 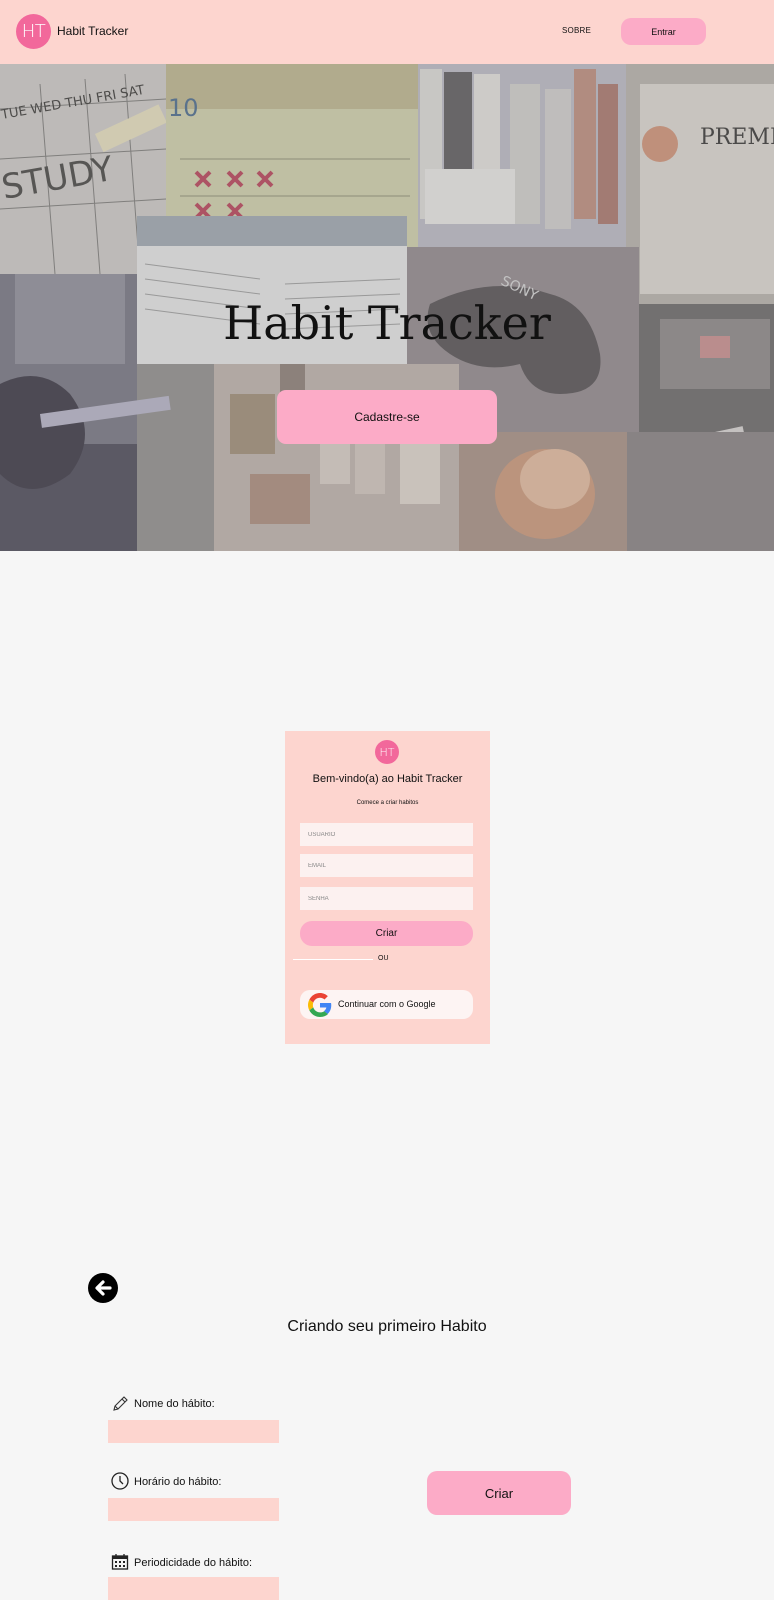 I want to click on criar-habit-button: Criar, so click(x=499, y=1493).